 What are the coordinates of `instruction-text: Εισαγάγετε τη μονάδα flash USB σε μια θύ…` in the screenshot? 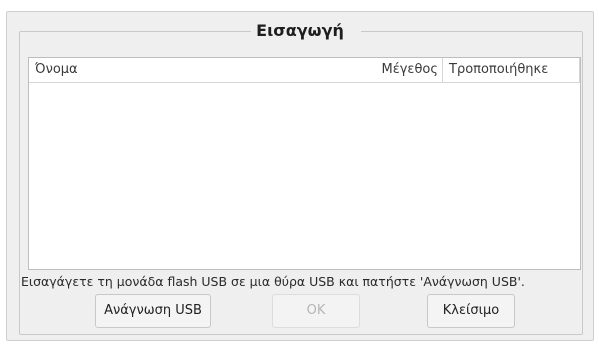 It's located at (273, 281).